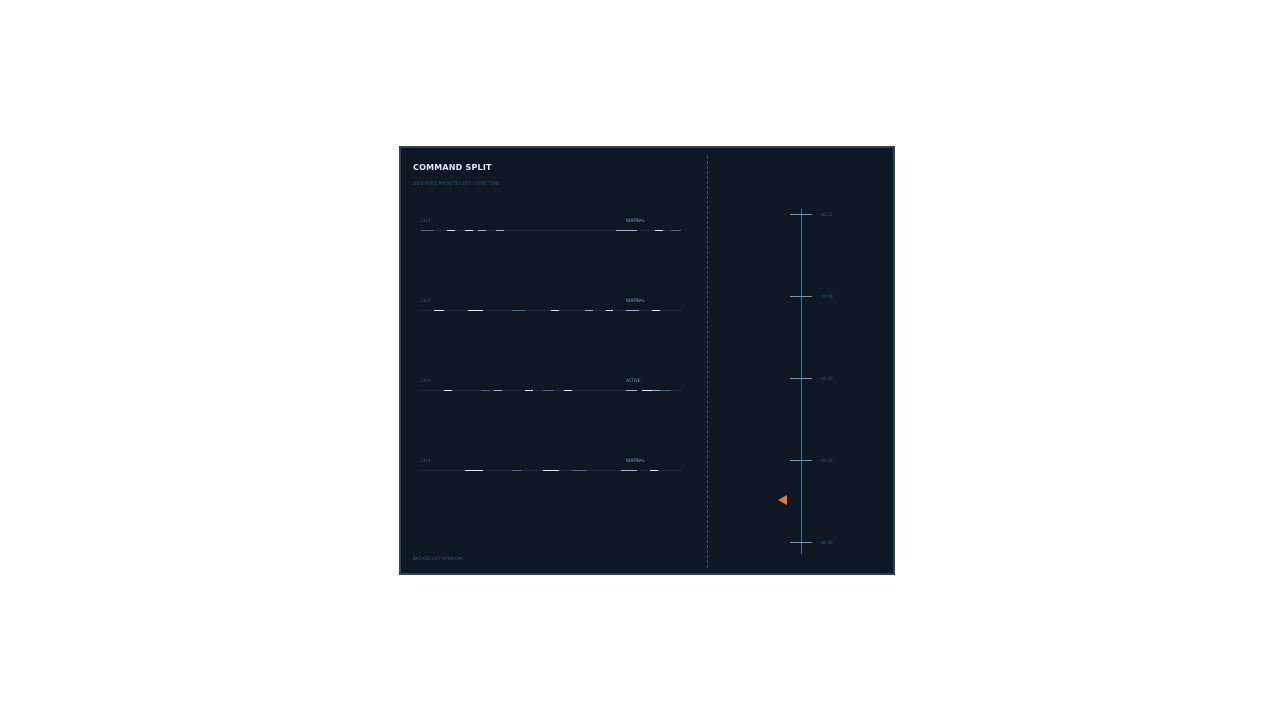  I want to click on channel-label: CH 4, so click(426, 460).